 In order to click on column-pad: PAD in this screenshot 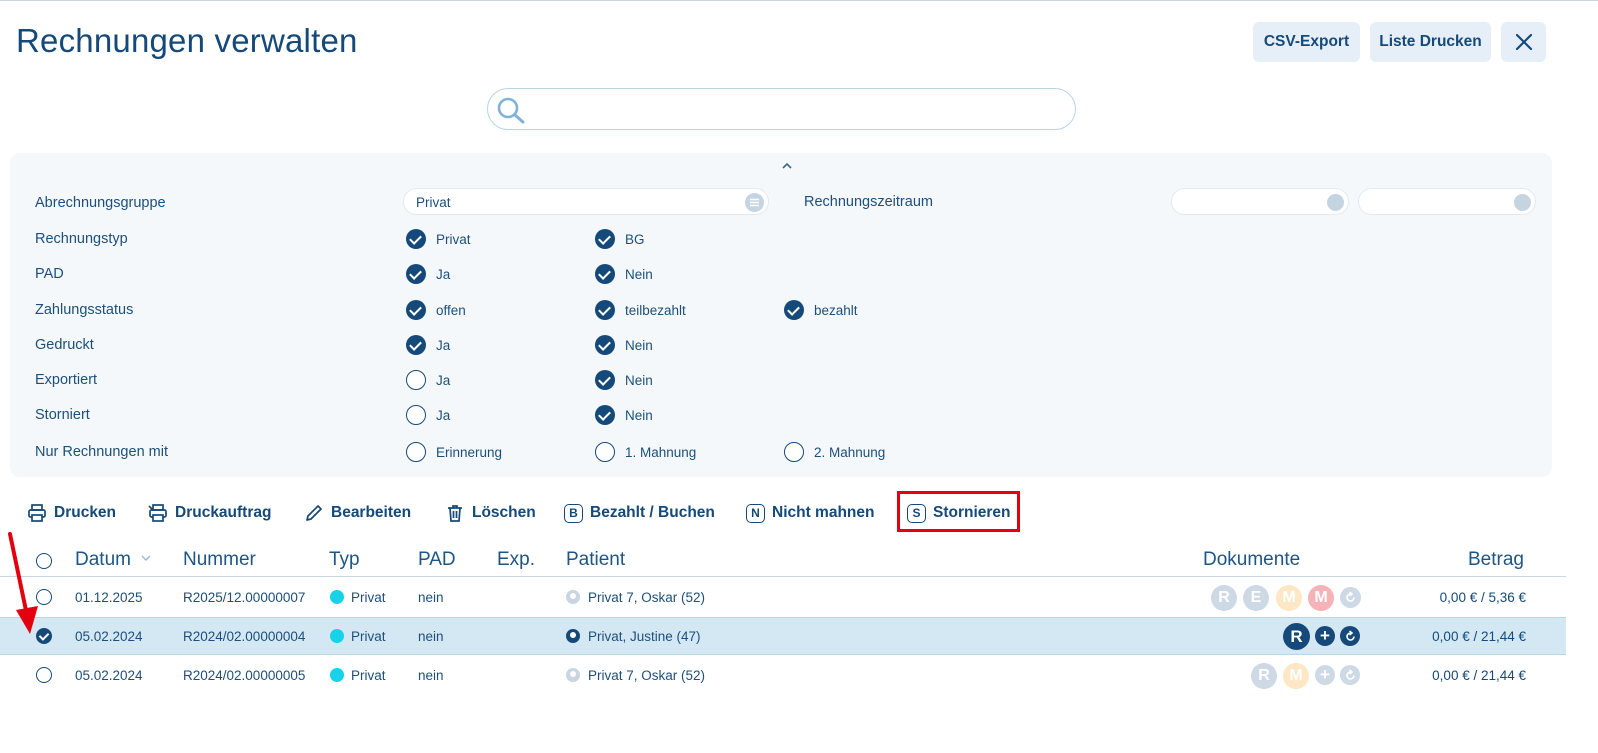, I will do `click(437, 560)`.